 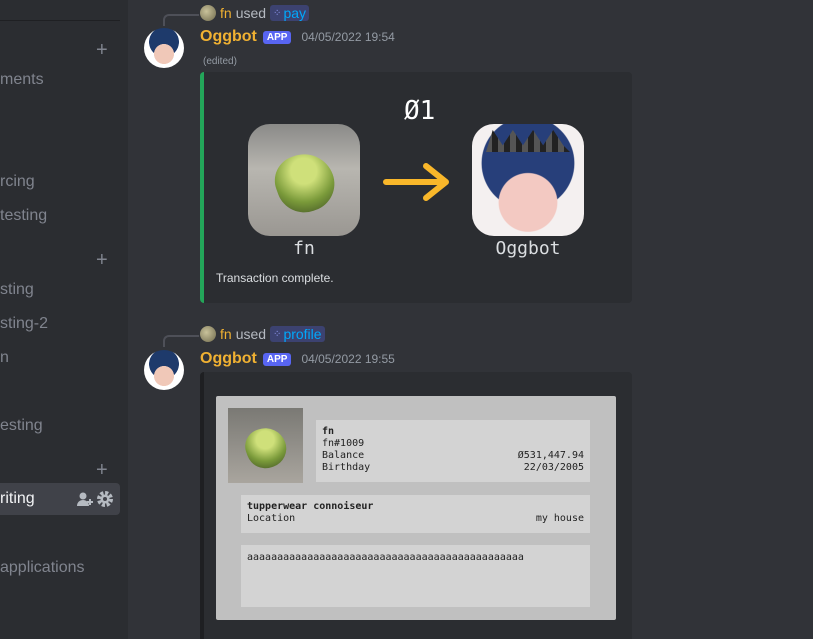 I want to click on gear-icon, so click(x=105, y=499).